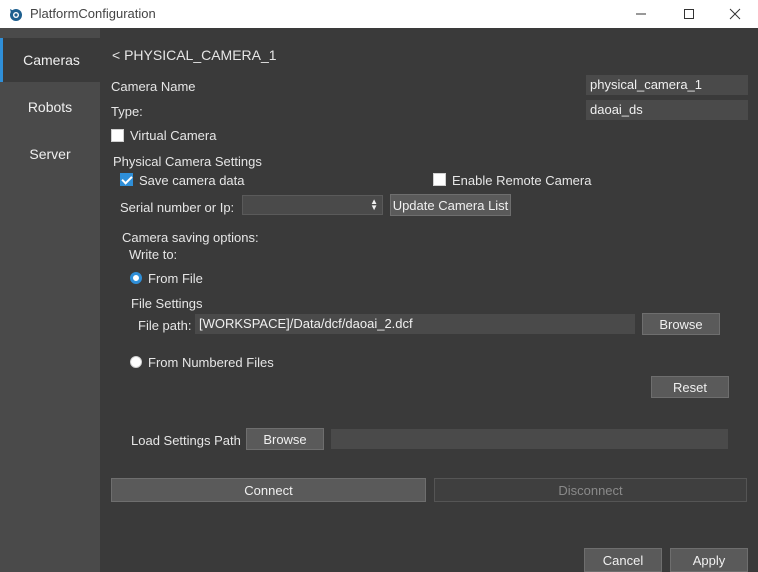  I want to click on apply-label: Apply, so click(709, 560).